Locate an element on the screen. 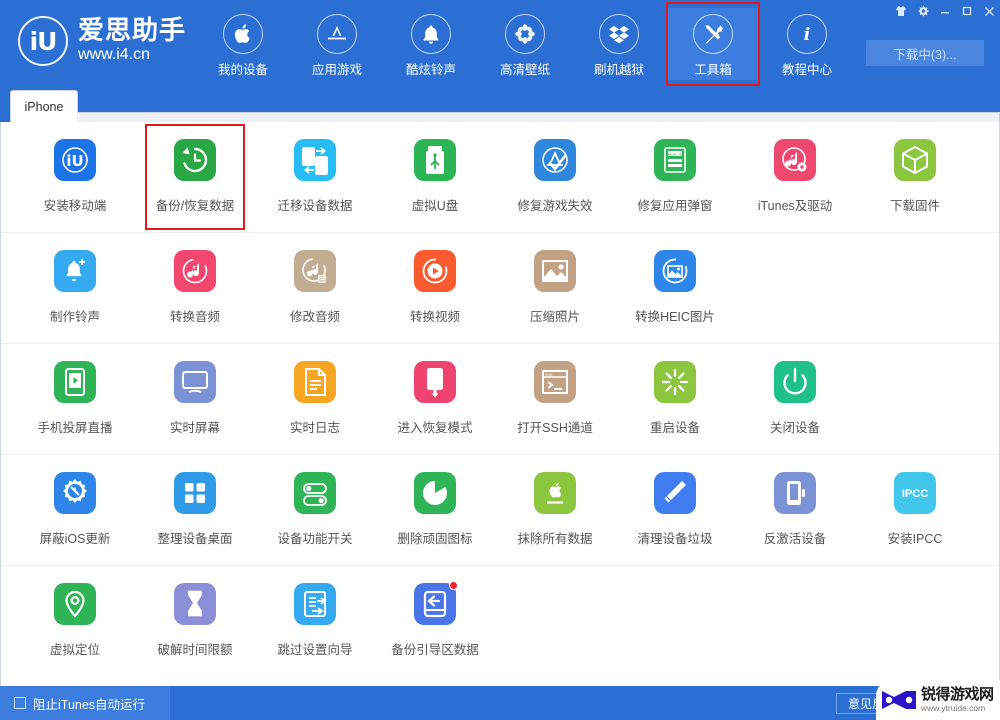 The width and height of the screenshot is (1000, 720). tool-convert-video: 转换视频 is located at coordinates (435, 288).